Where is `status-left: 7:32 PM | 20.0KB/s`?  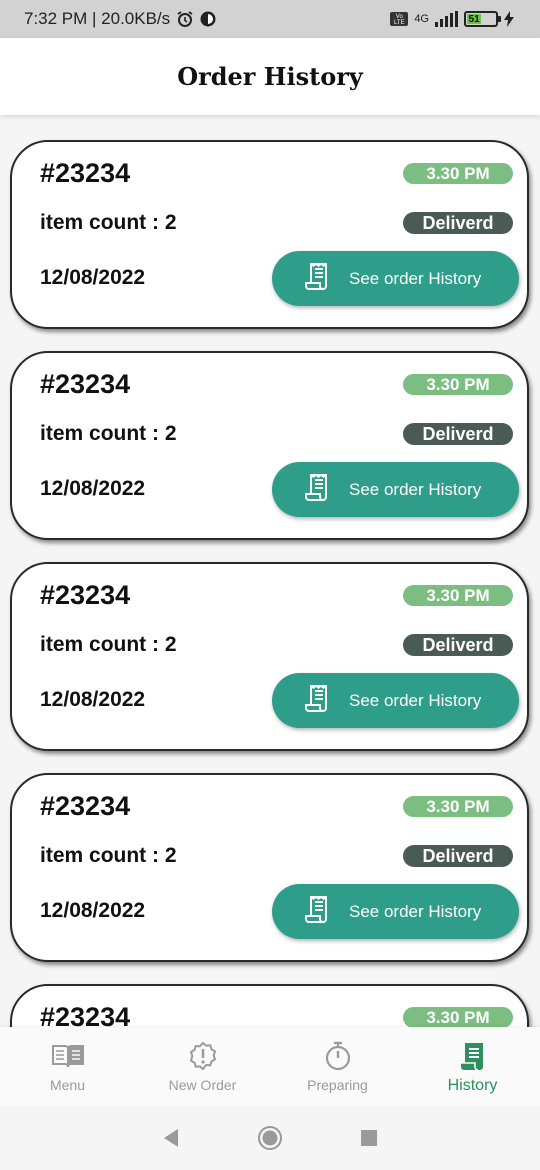
status-left: 7:32 PM | 20.0KB/s is located at coordinates (120, 19).